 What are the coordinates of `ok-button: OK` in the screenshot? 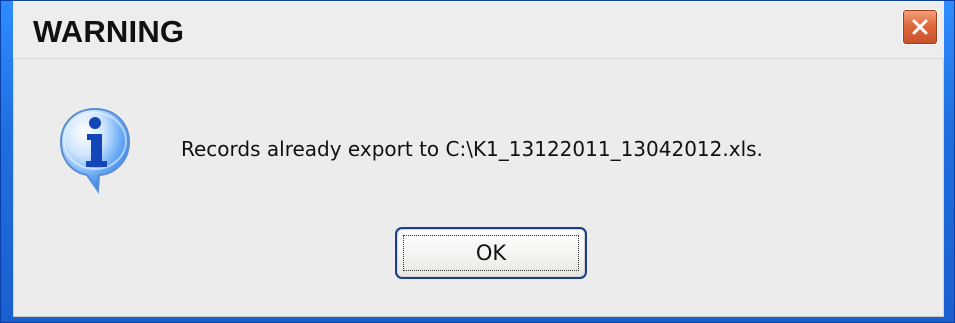 It's located at (491, 253).